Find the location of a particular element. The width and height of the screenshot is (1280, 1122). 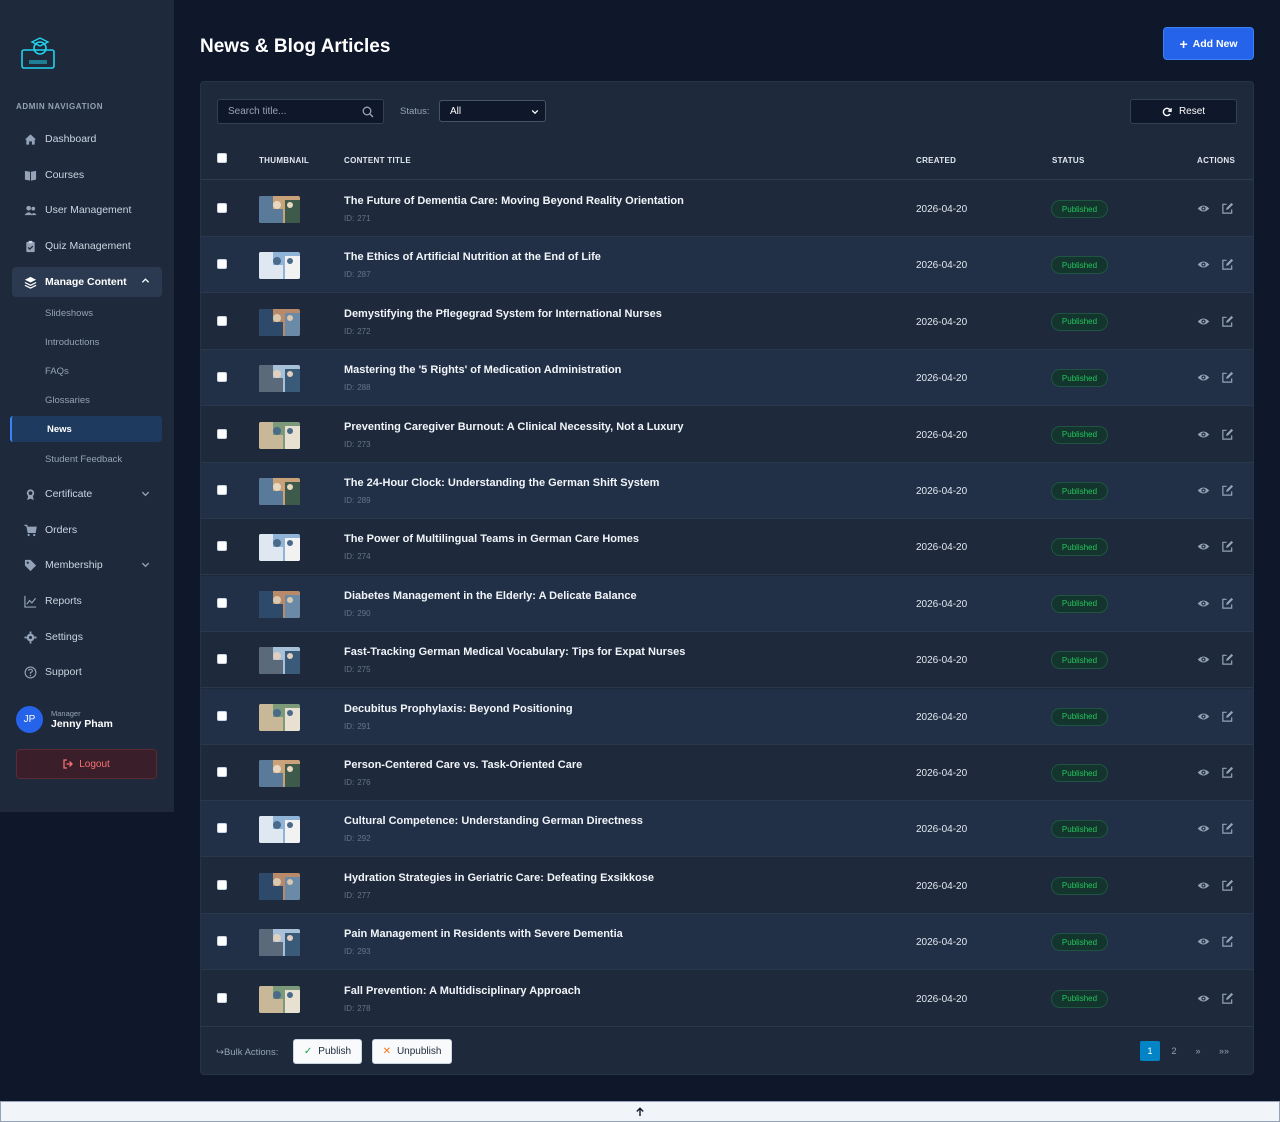

sidebar-item-manage-content: Manage Content is located at coordinates (87, 282).